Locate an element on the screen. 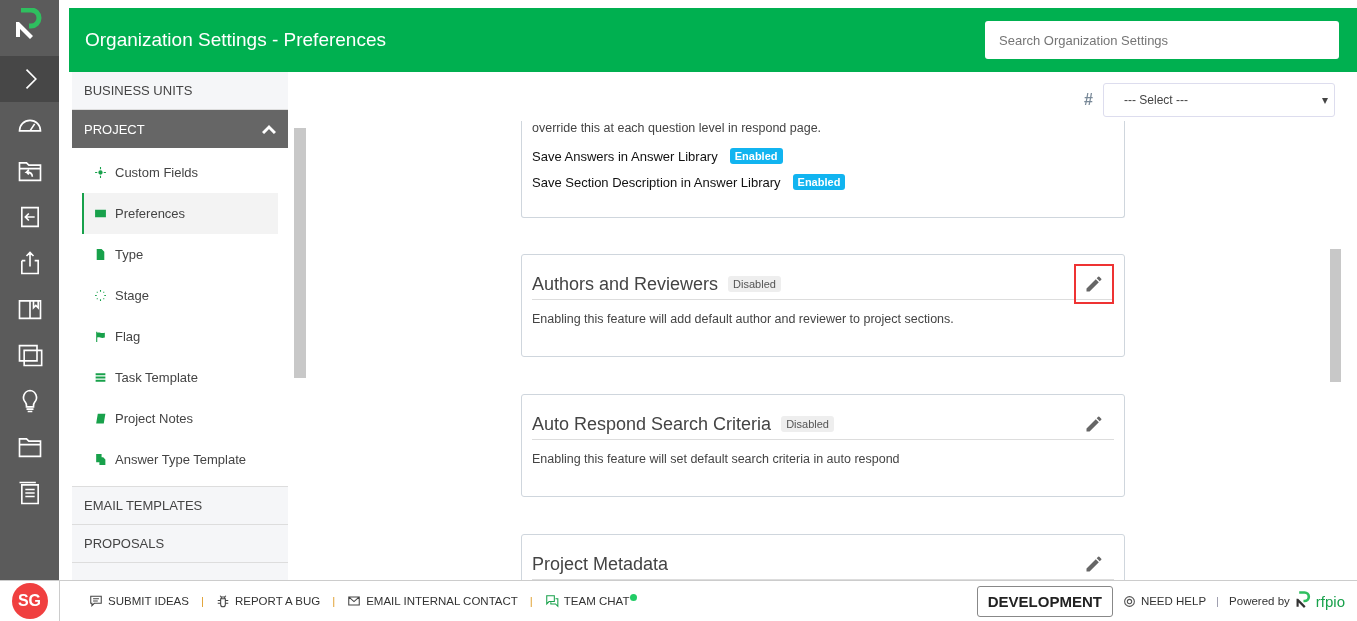 The width and height of the screenshot is (1357, 621). sidebar-item: Flag is located at coordinates (180, 336).